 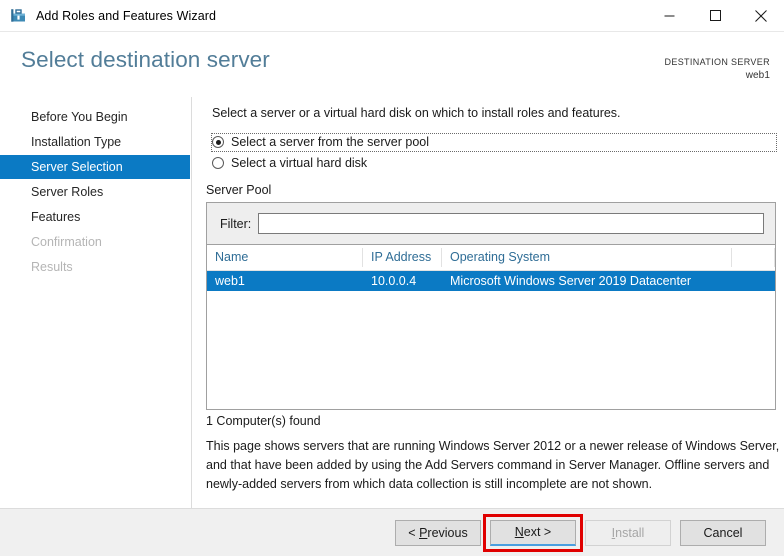 I want to click on filter-bar: Filter:, so click(x=491, y=224).